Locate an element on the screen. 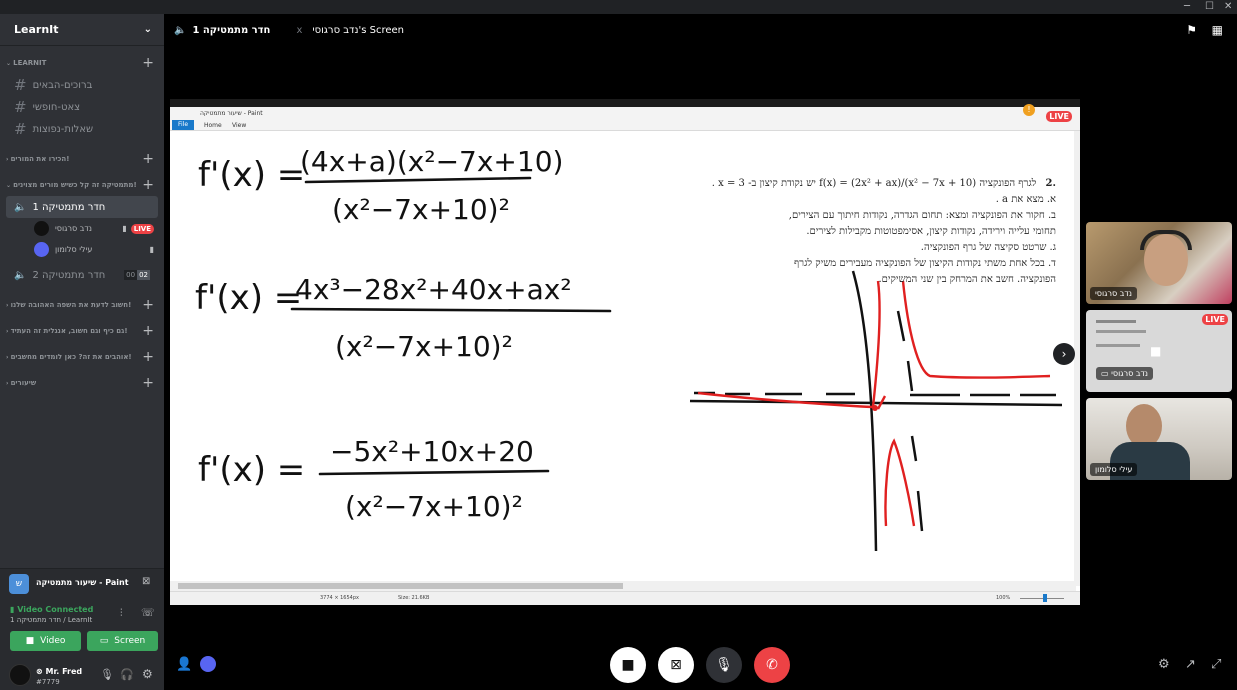  user-count: 00 02 is located at coordinates (137, 275).